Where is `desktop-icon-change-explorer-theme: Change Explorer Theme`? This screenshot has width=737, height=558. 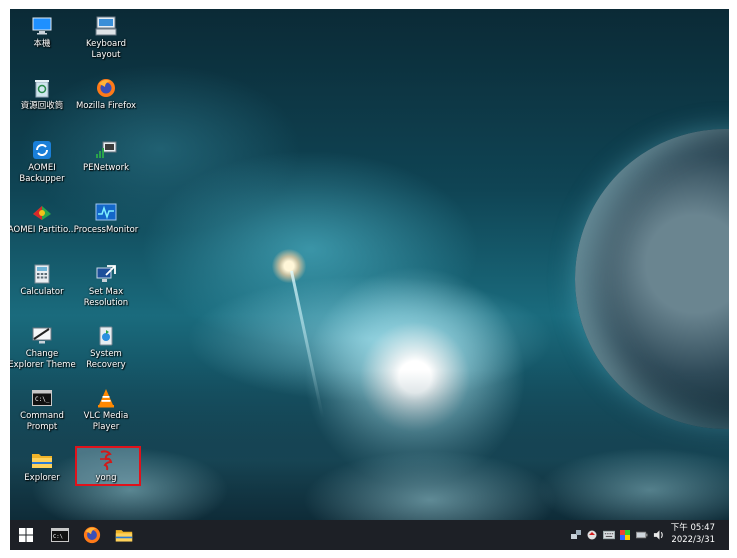
desktop-icon-change-explorer-theme: Change Explorer Theme is located at coordinates (43, 350).